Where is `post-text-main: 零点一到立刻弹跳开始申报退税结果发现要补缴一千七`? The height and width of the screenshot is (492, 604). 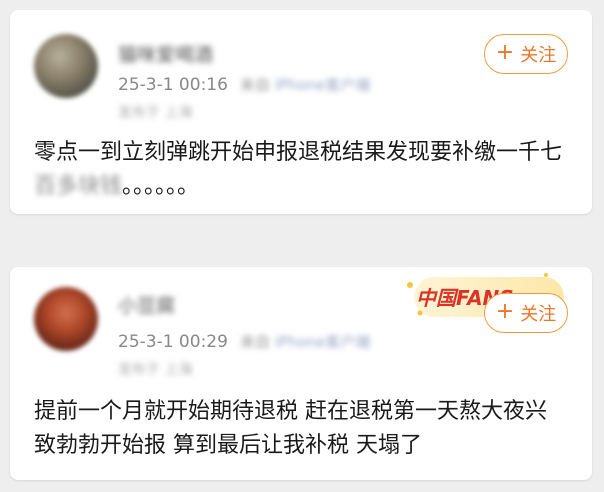
post-text-main: 零点一到立刻弹跳开始申报退税结果发现要补缴一千七 is located at coordinates (298, 152).